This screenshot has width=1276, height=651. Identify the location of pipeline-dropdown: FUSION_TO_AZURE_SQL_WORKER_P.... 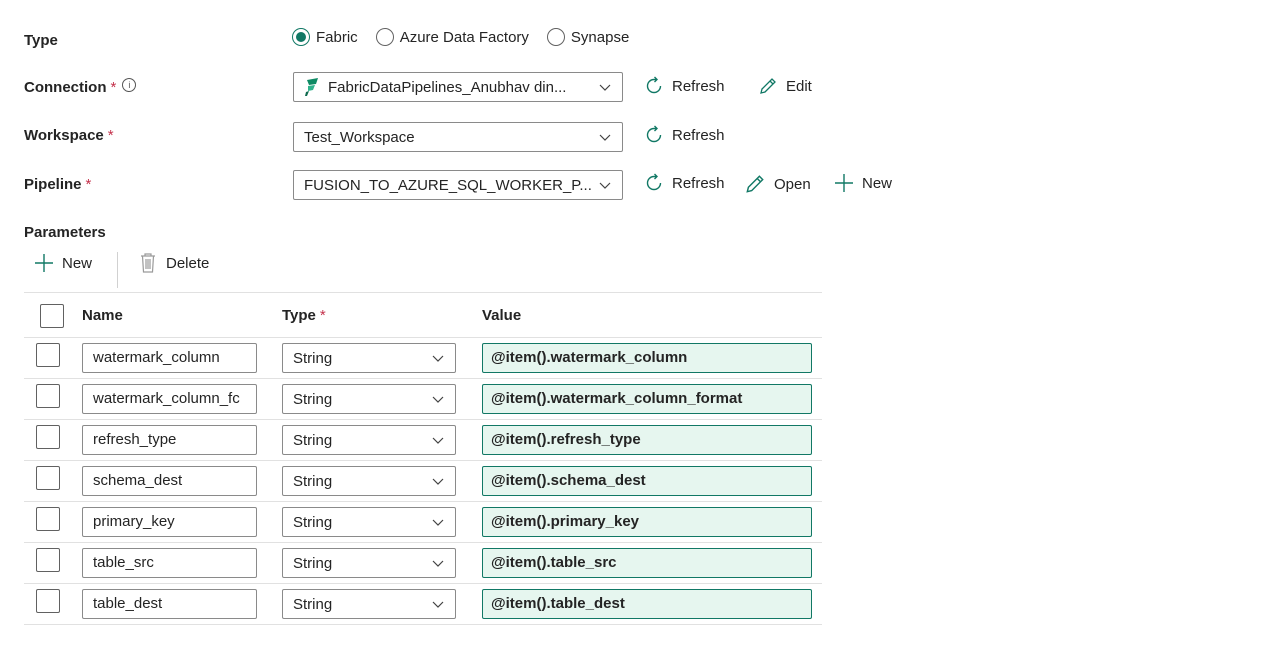
(458, 185).